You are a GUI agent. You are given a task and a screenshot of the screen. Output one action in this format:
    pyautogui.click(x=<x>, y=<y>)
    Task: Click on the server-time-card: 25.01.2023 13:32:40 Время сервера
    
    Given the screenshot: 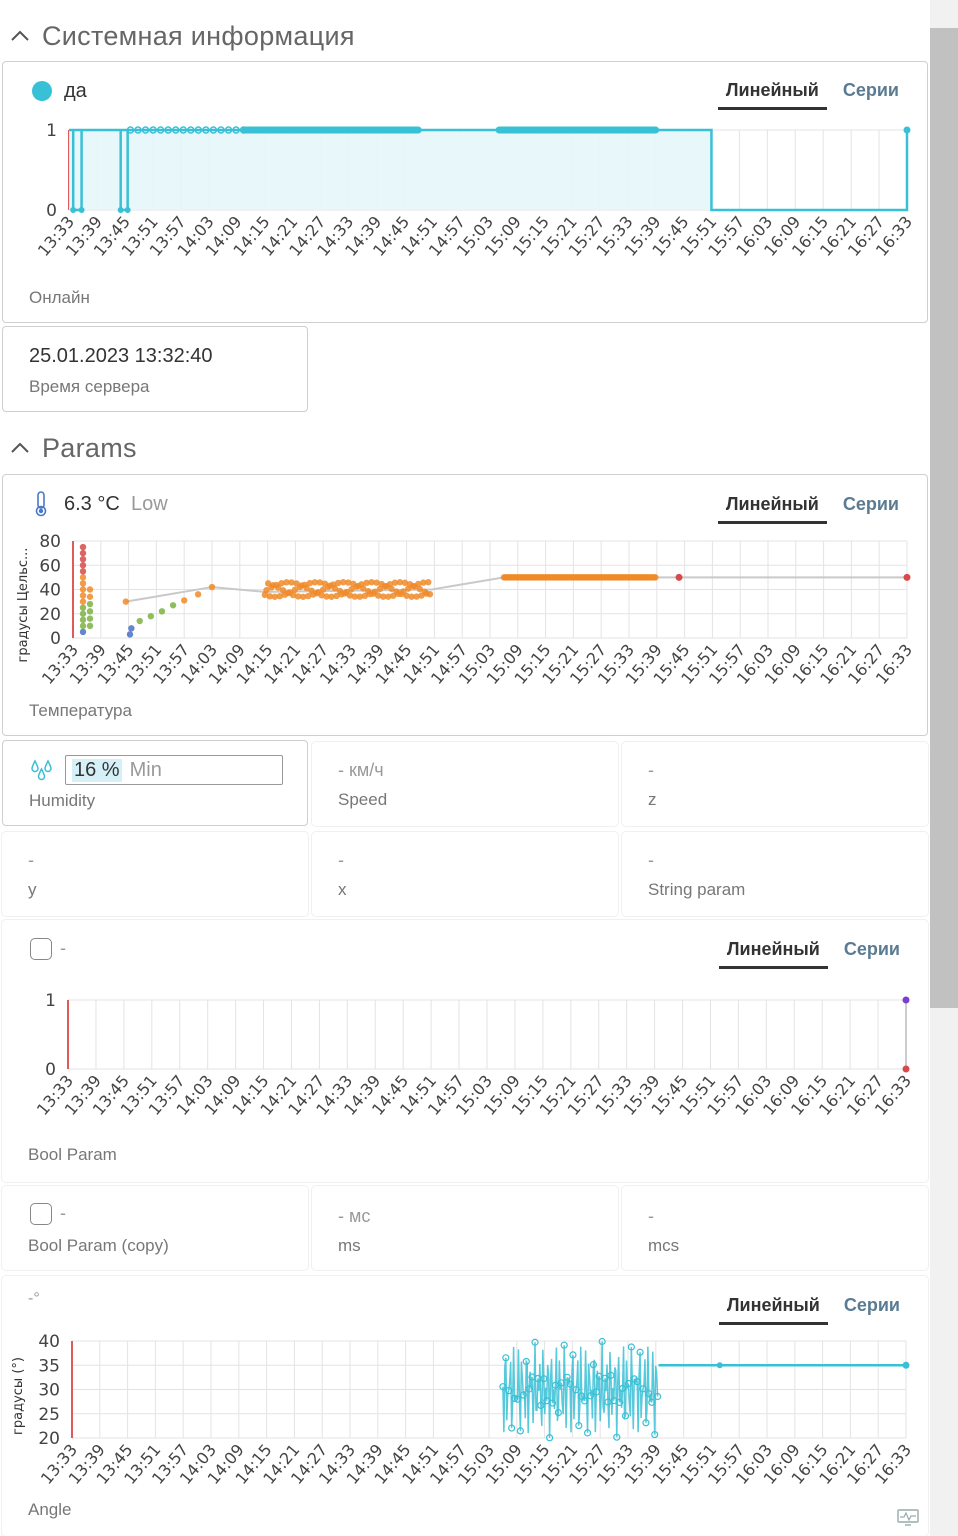 What is the action you would take?
    pyautogui.click(x=155, y=369)
    